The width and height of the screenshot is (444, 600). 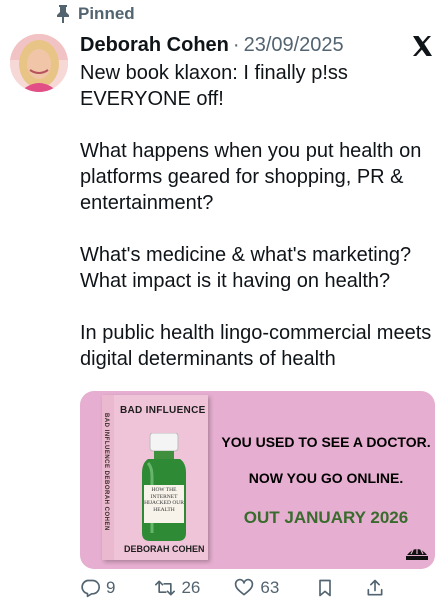 I want to click on pinned-label: Pinned, so click(x=106, y=13).